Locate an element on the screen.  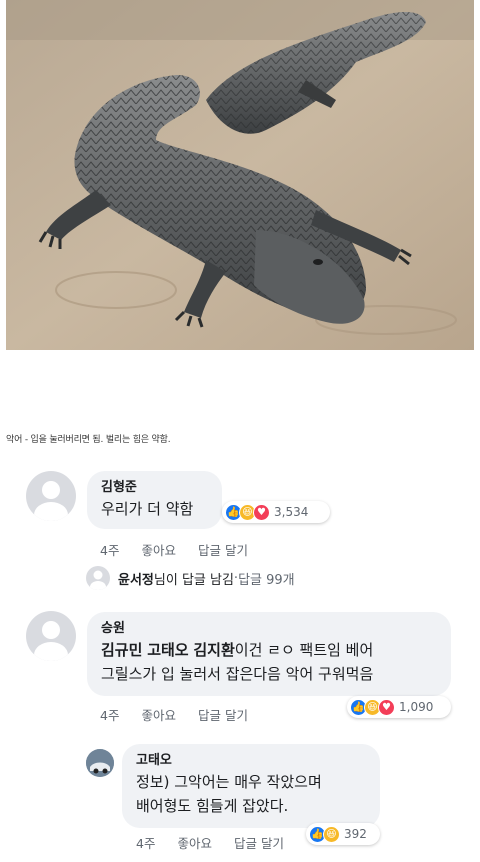
reaction-summary: 👍 😆 ♥ 1,090 is located at coordinates (399, 707).